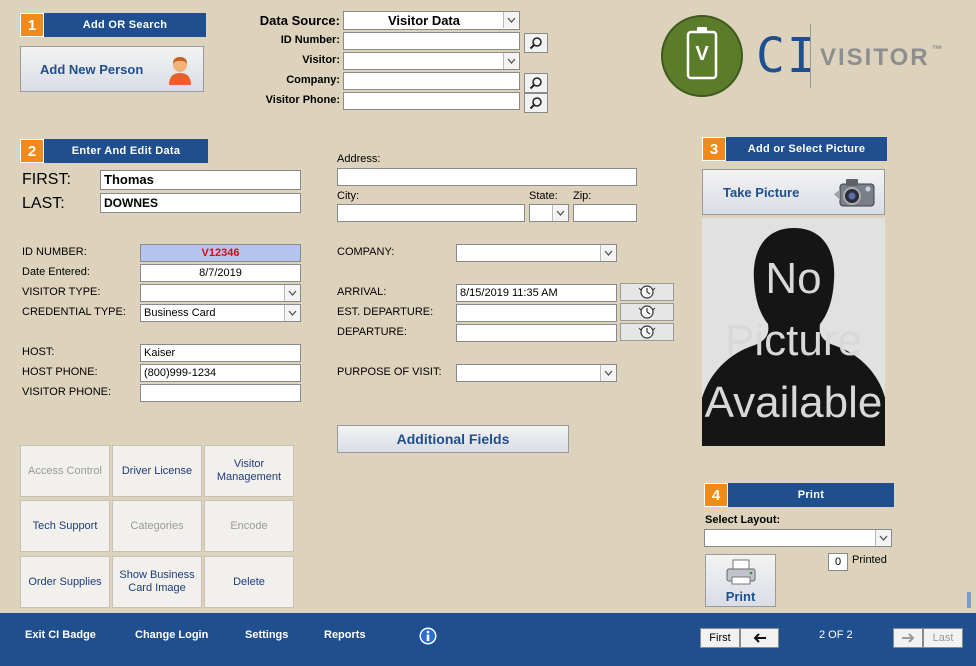 The height and width of the screenshot is (666, 976). What do you see at coordinates (157, 526) in the screenshot?
I see `grid-button-categories: Categories` at bounding box center [157, 526].